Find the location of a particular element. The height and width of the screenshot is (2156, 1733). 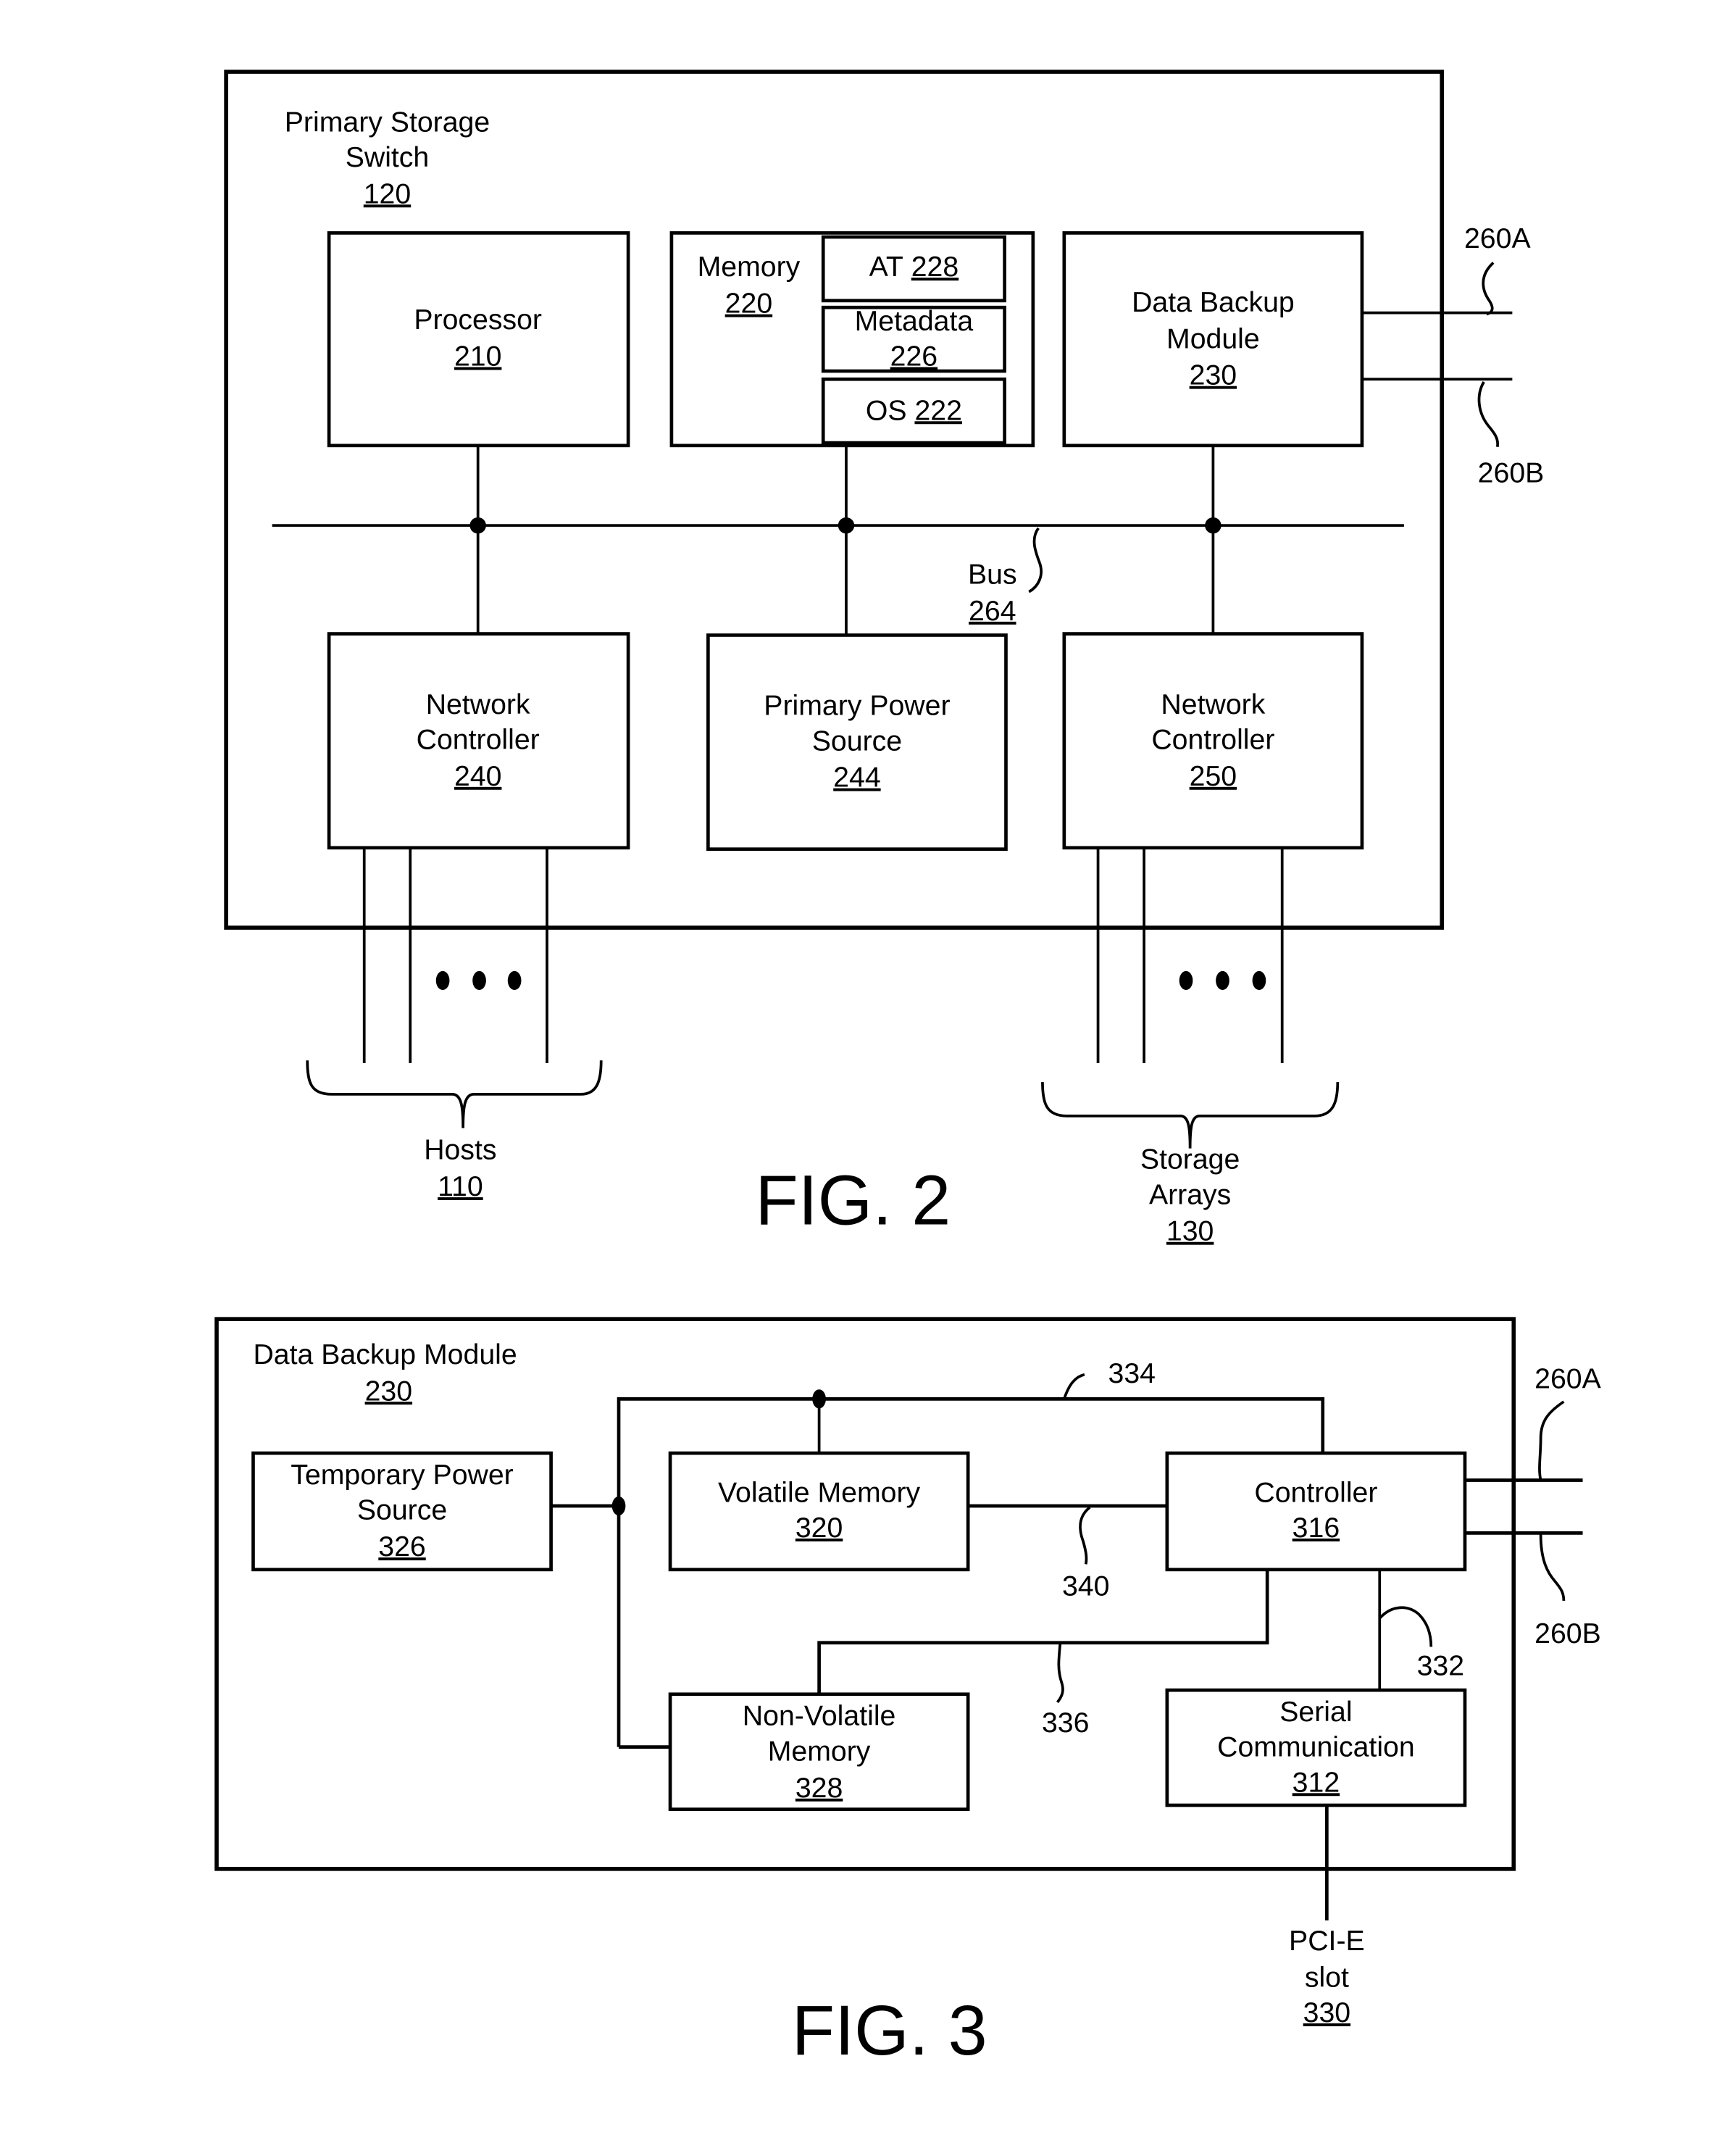

temp-power-label-1: Temporary Power is located at coordinates (402, 1475).